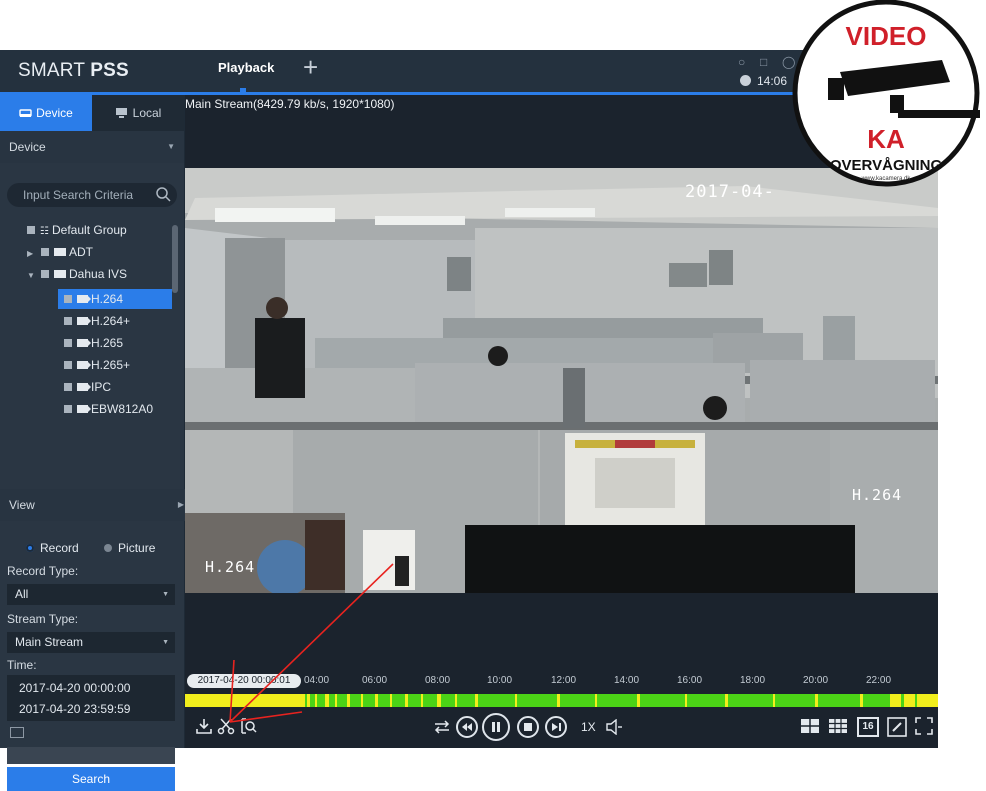 This screenshot has height=791, width=986. What do you see at coordinates (766, 62) in the screenshot?
I see `lock-icon: □` at bounding box center [766, 62].